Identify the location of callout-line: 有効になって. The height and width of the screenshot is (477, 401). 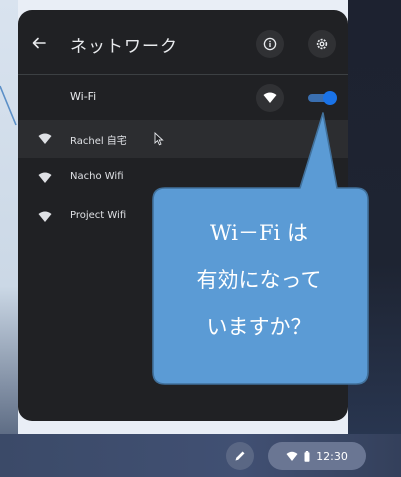
(259, 280).